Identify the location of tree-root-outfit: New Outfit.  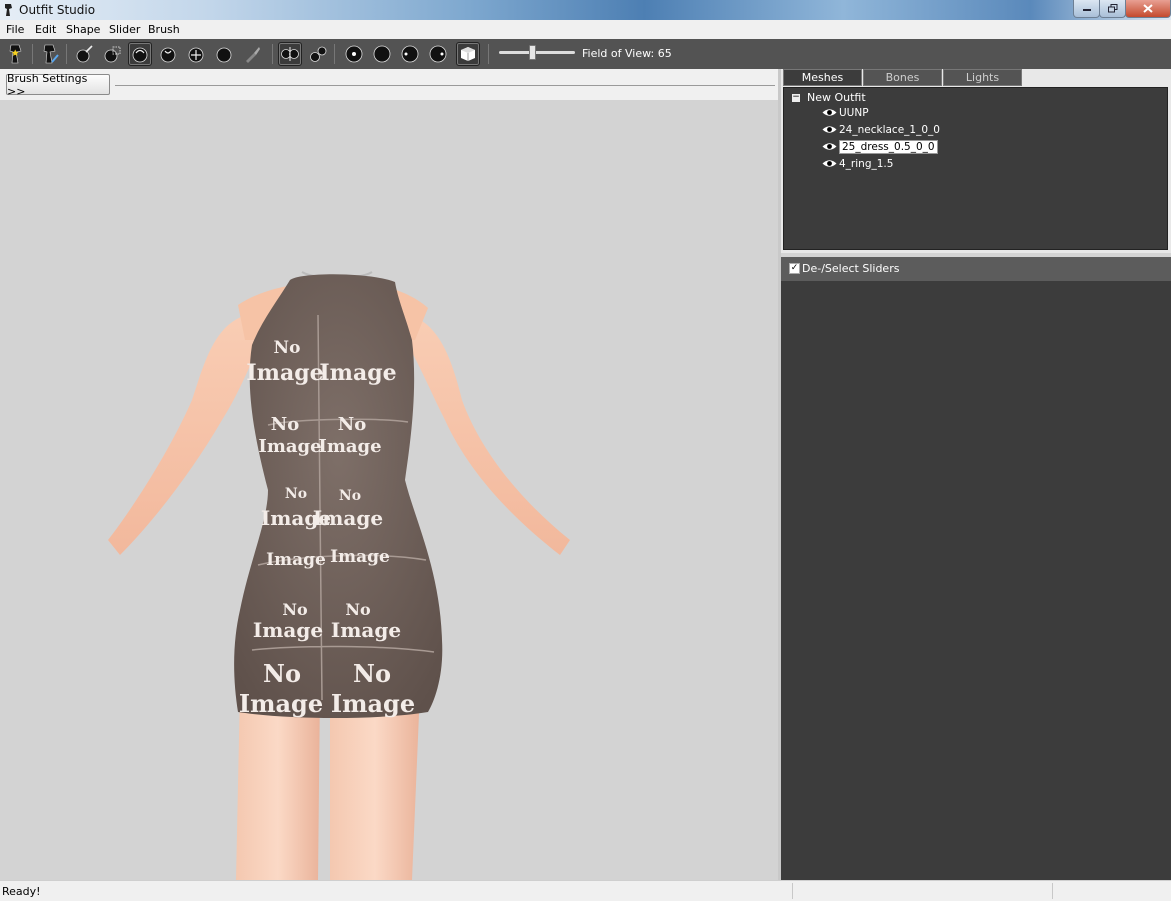
(836, 97).